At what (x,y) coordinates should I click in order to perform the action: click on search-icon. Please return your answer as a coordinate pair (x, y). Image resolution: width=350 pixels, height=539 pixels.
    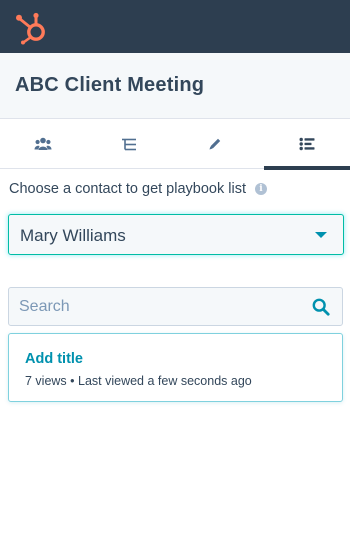
    Looking at the image, I should click on (321, 307).